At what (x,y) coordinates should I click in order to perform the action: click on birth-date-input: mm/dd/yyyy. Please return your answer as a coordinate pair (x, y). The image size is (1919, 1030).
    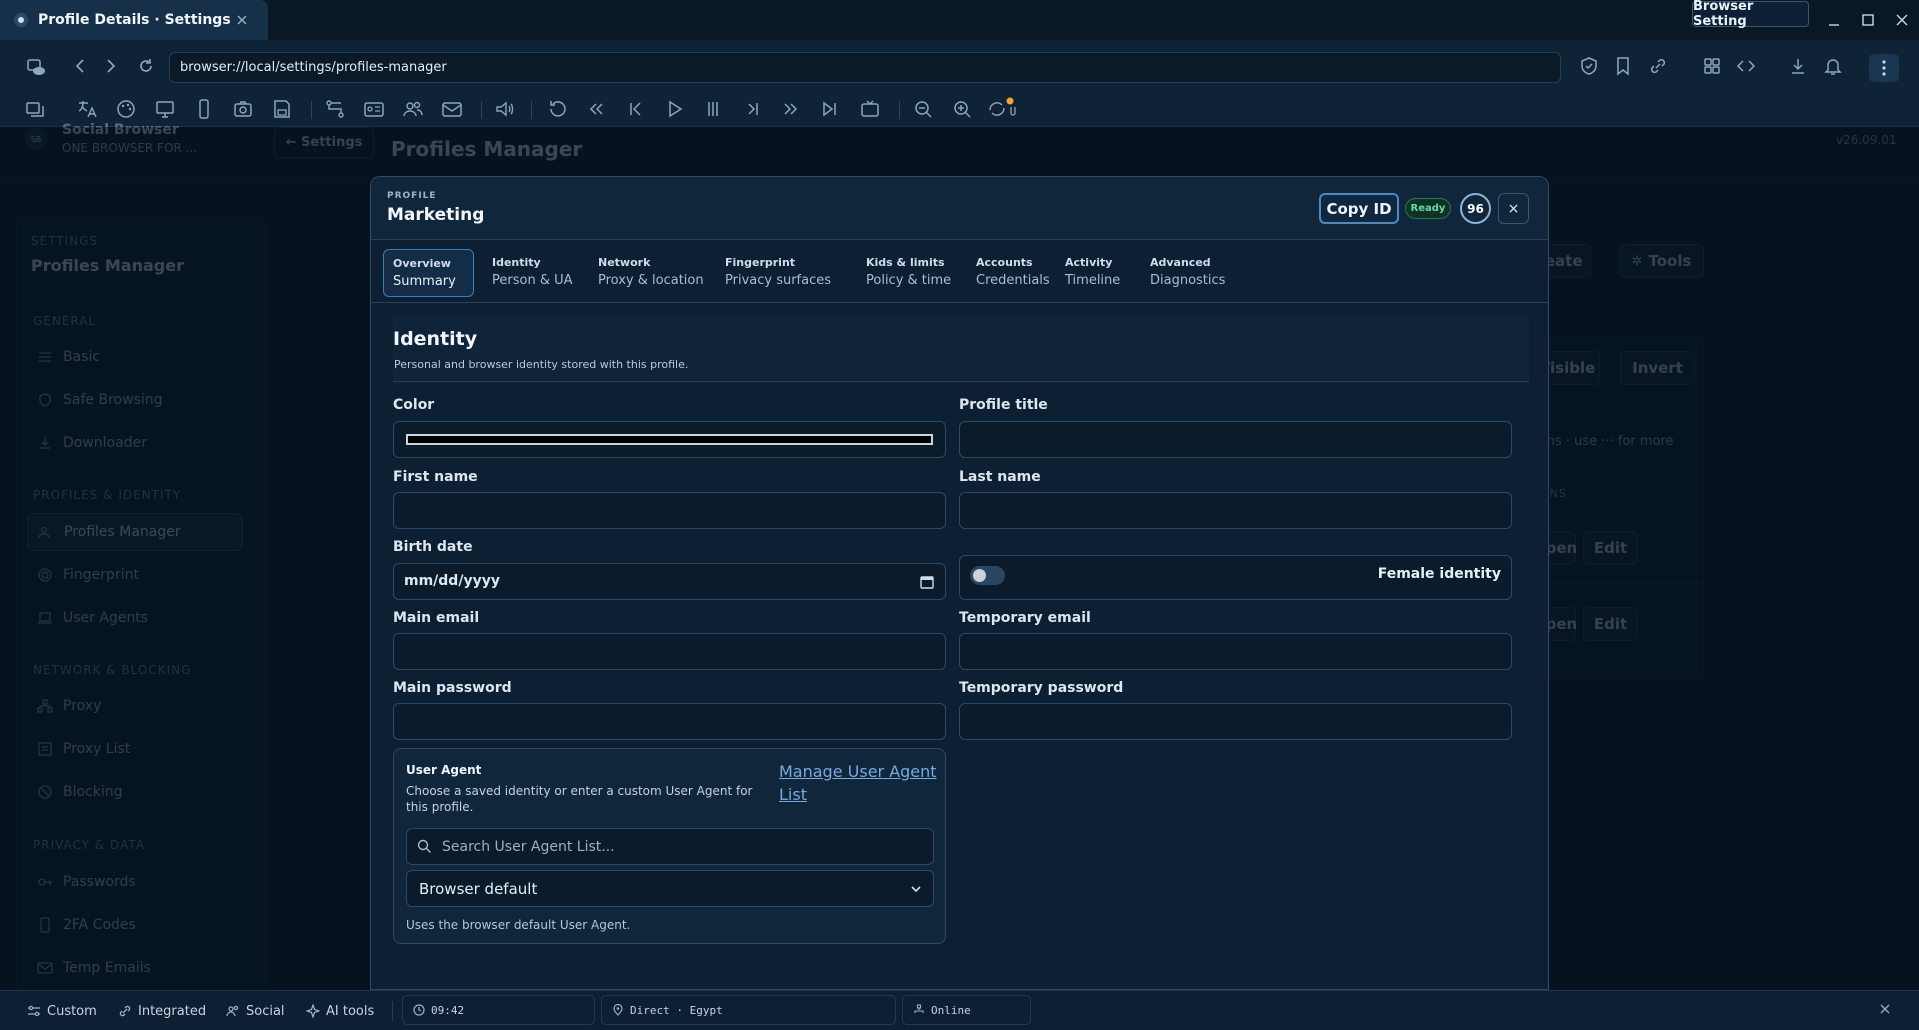
    Looking at the image, I should click on (669, 581).